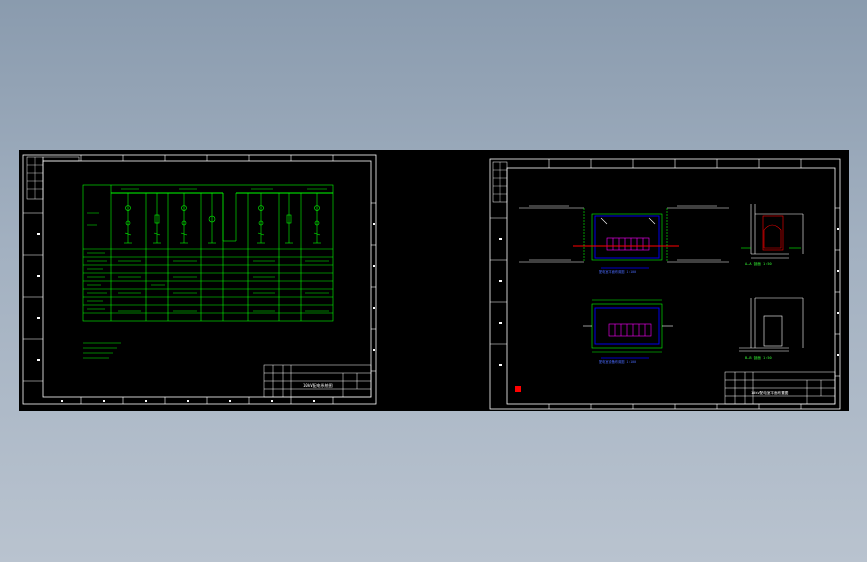 The width and height of the screenshot is (867, 562). Describe the element at coordinates (758, 264) in the screenshot. I see `section-a-label: A—A 剖面 1:50` at that location.